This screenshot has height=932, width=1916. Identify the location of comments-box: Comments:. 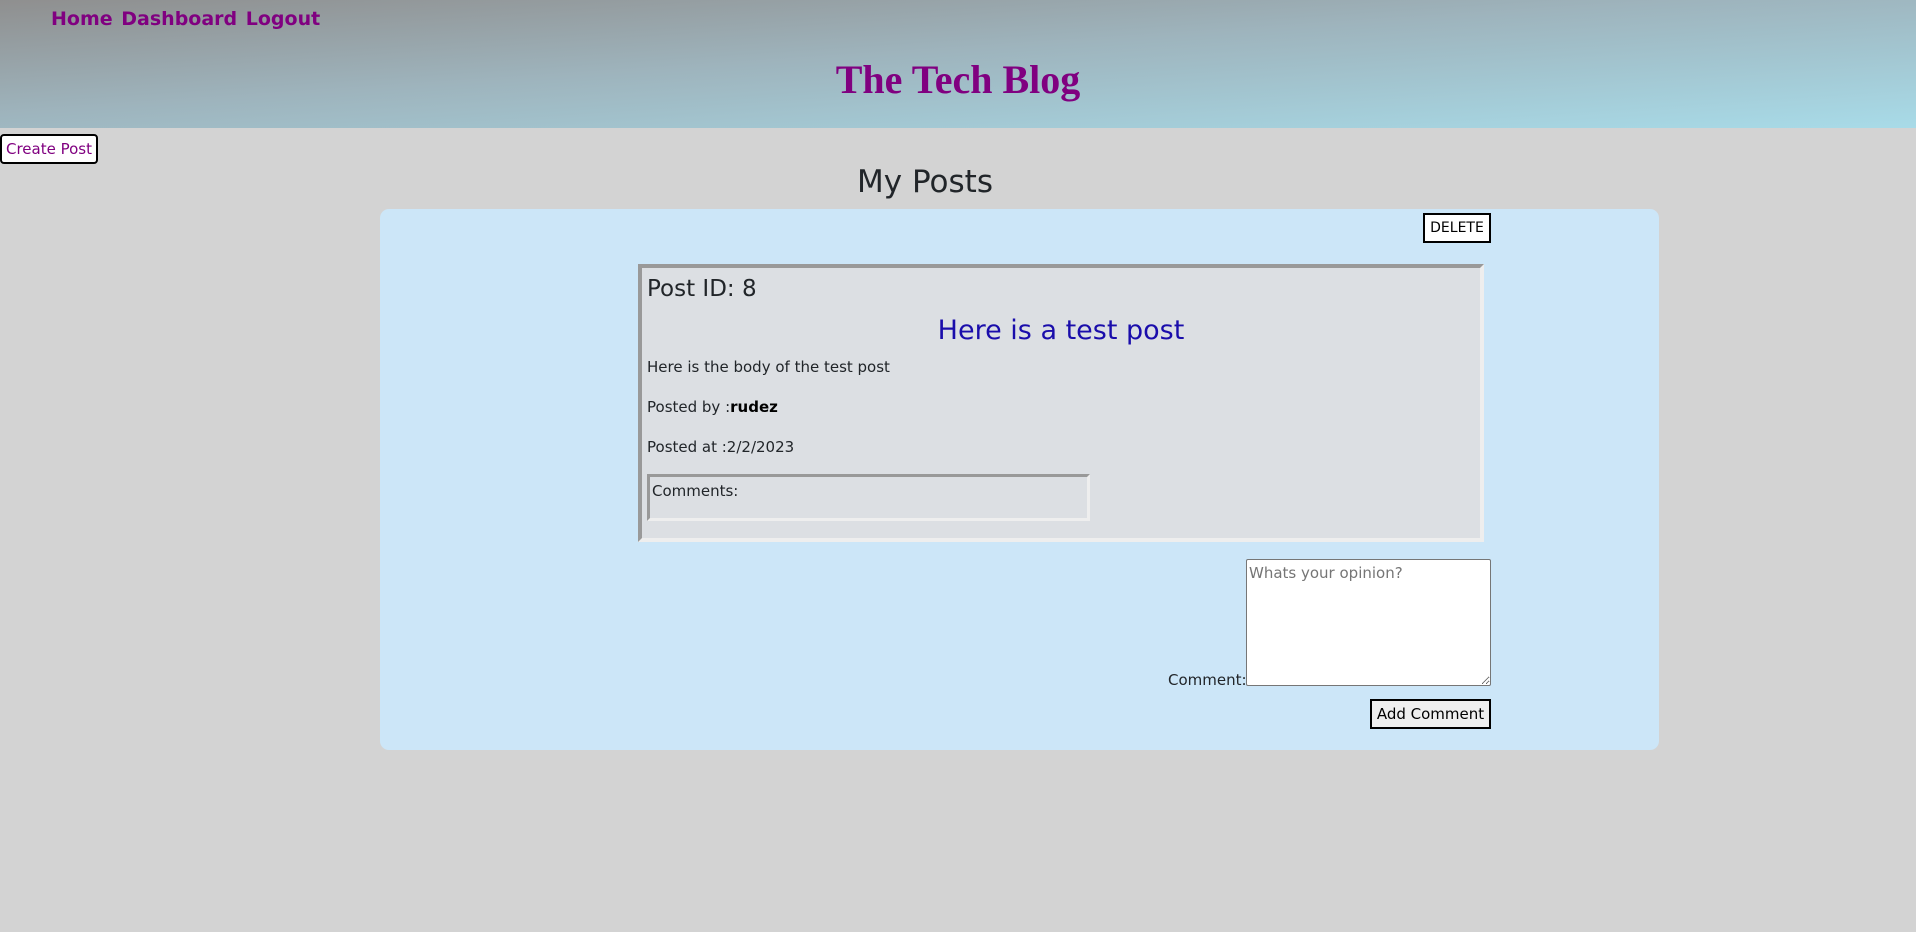
(868, 497).